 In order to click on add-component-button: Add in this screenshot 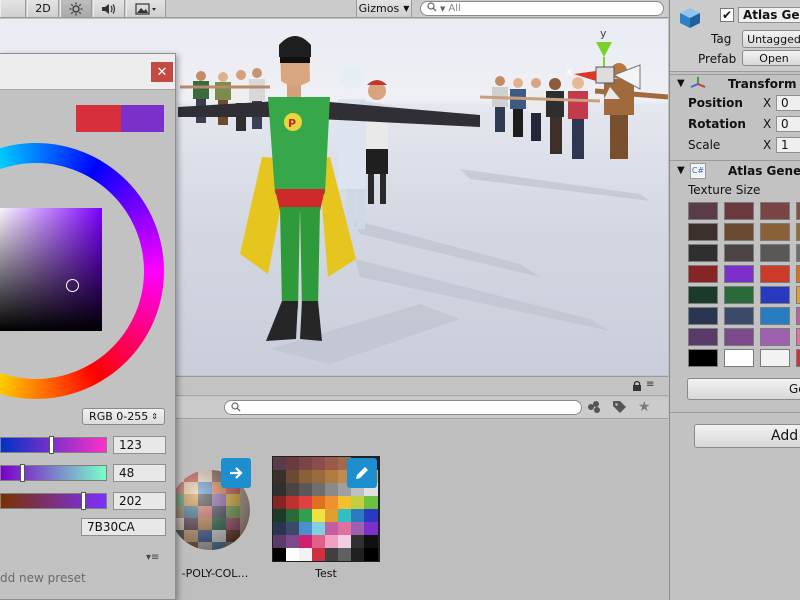, I will do `click(747, 436)`.